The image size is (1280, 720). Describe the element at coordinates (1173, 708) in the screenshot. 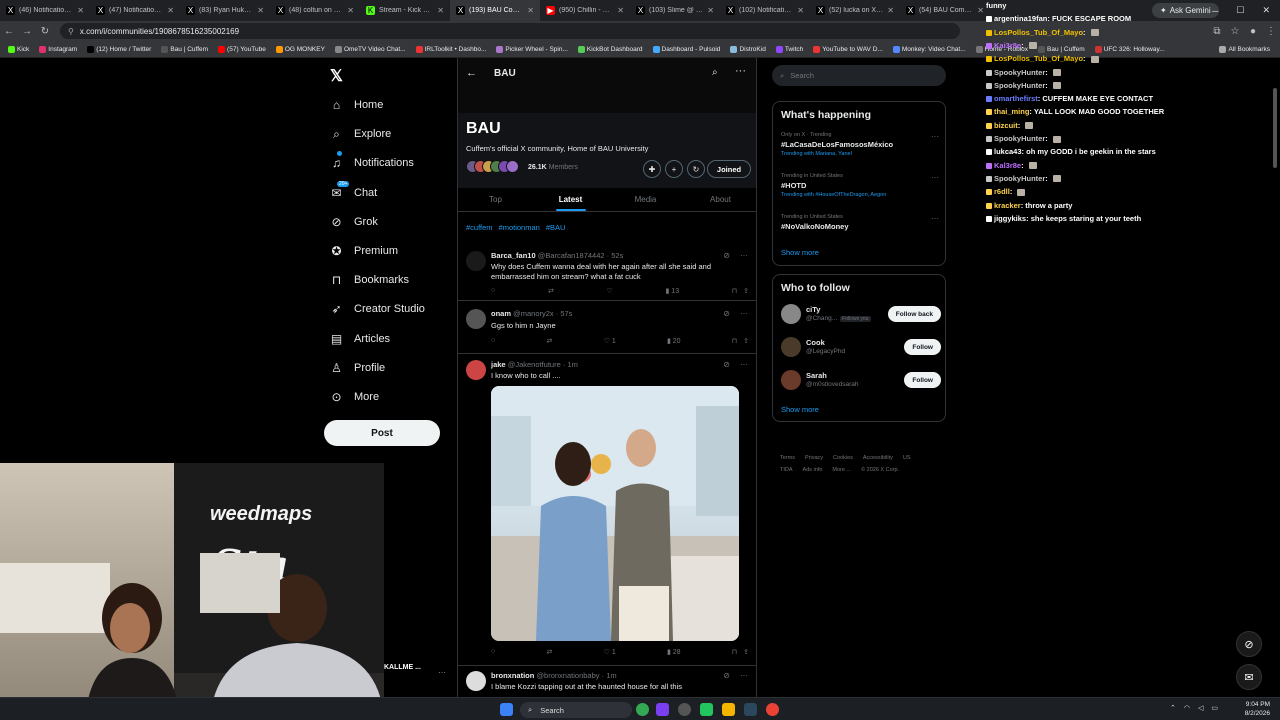

I see `chevron-up-icon: ⌃` at that location.